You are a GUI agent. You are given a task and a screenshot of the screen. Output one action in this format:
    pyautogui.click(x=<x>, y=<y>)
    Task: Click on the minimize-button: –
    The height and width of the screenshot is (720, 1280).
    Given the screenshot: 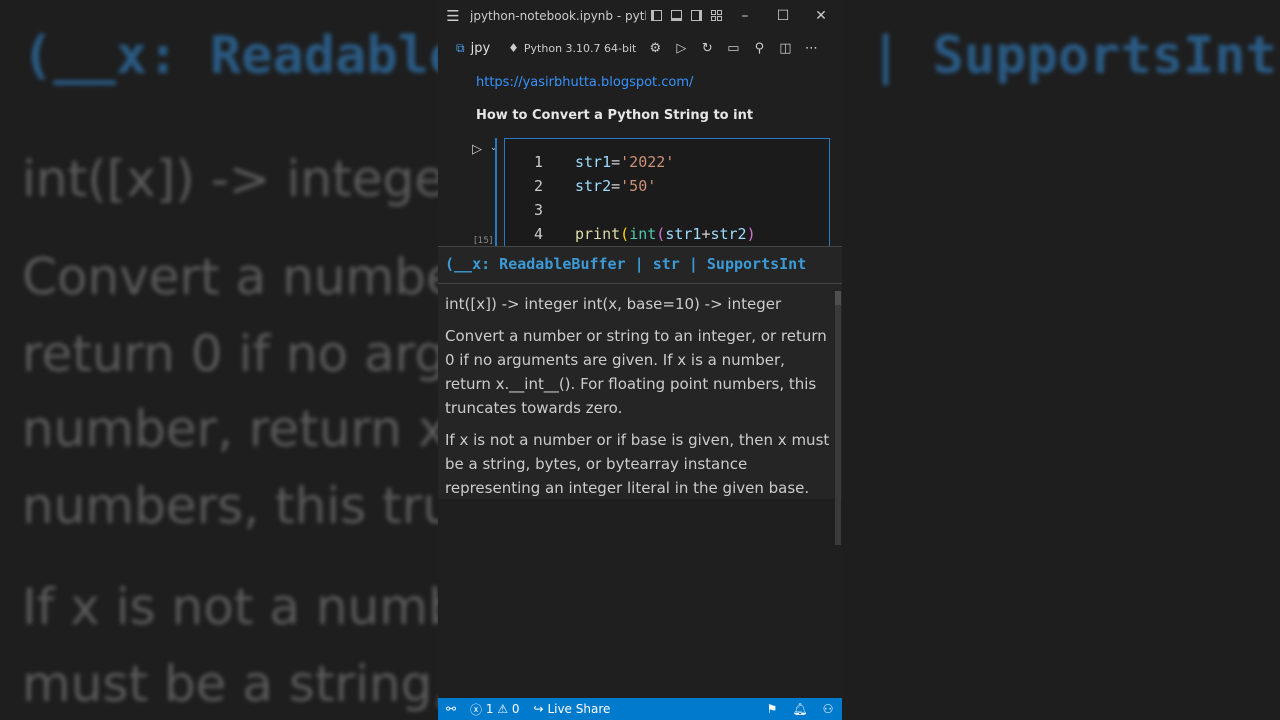 What is the action you would take?
    pyautogui.click(x=745, y=16)
    